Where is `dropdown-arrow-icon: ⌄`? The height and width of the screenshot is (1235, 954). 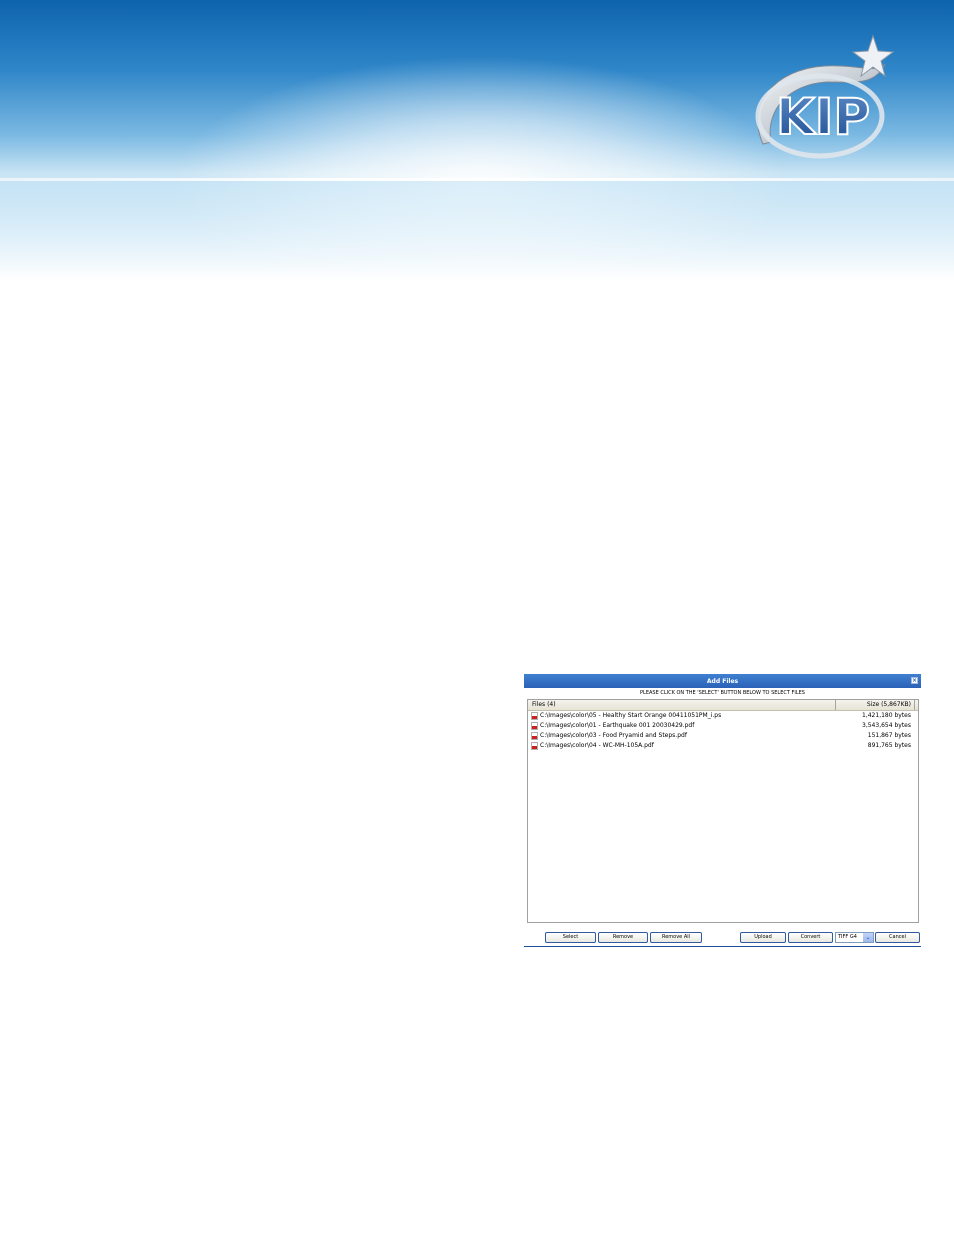
dropdown-arrow-icon: ⌄ is located at coordinates (868, 937).